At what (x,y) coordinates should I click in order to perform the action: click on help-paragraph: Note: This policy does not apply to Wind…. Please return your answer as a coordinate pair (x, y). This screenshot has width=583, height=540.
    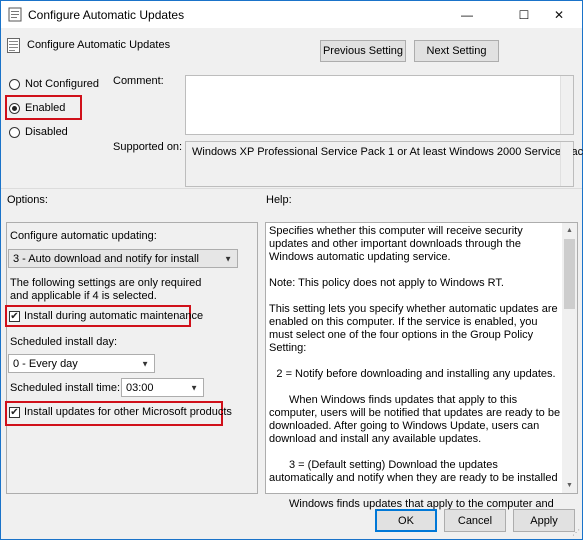
    Looking at the image, I should click on (386, 283).